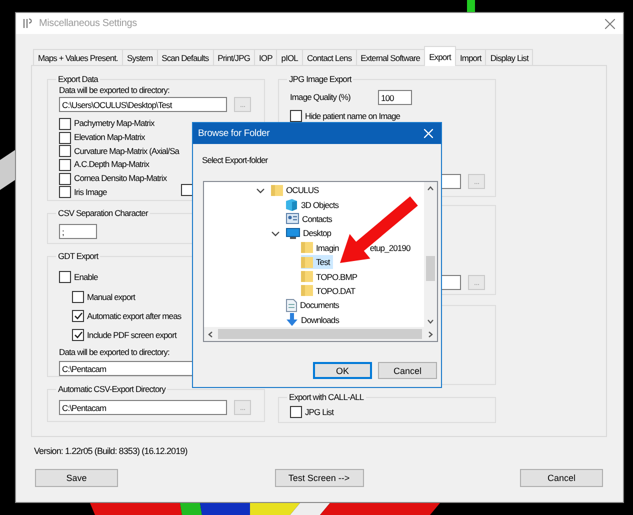  What do you see at coordinates (509, 57) in the screenshot?
I see `tab: Display List` at bounding box center [509, 57].